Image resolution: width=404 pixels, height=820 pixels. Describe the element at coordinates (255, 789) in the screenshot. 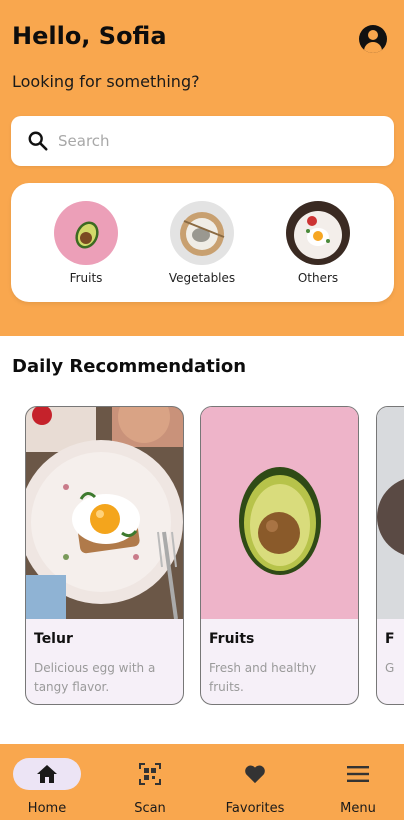

I see `nav-favorites: Favorites` at that location.